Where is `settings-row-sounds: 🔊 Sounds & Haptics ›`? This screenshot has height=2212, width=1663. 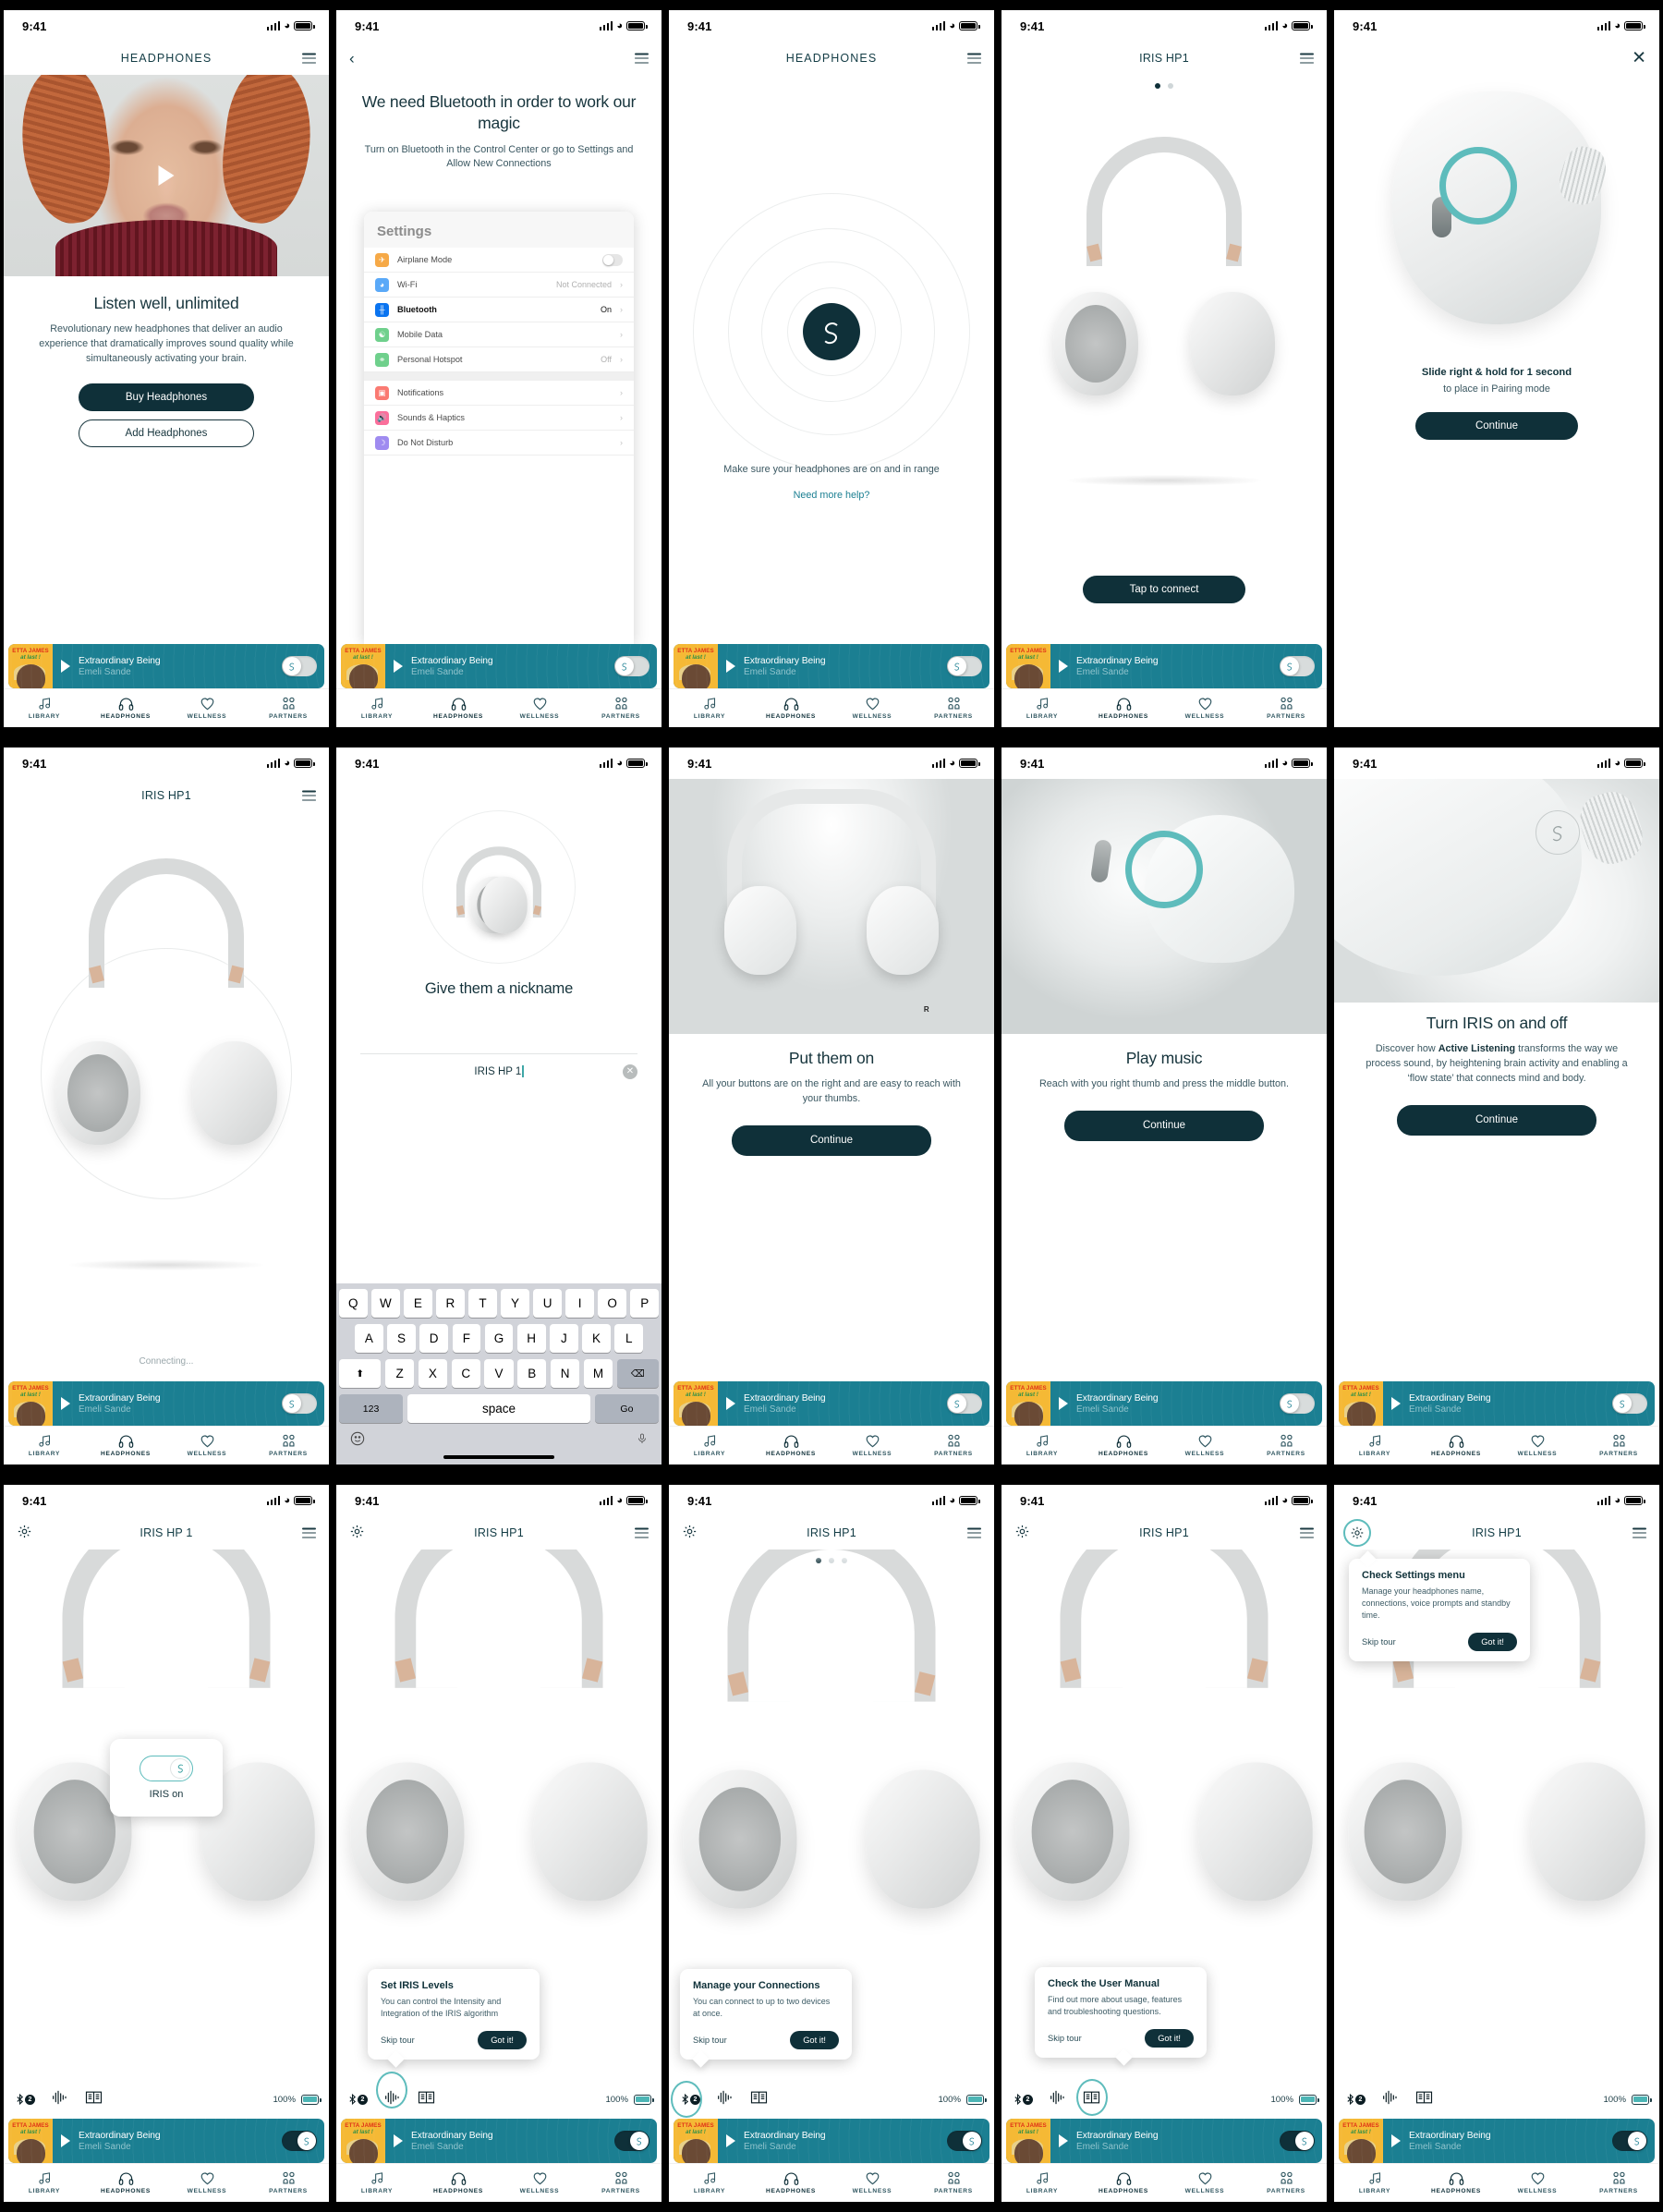
settings-row-sounds: 🔊 Sounds & Haptics › is located at coordinates (499, 418).